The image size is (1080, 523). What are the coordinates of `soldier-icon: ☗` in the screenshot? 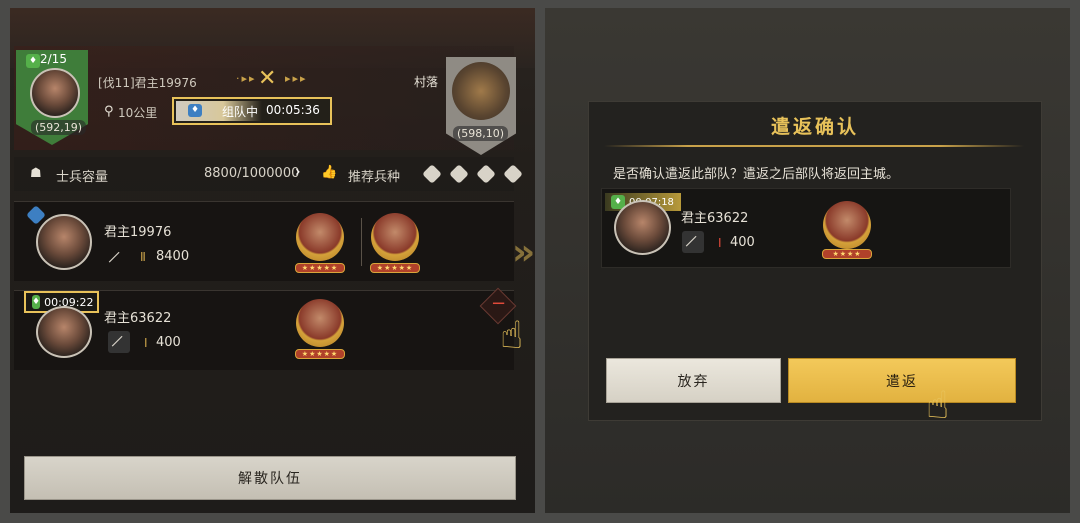 It's located at (36, 173).